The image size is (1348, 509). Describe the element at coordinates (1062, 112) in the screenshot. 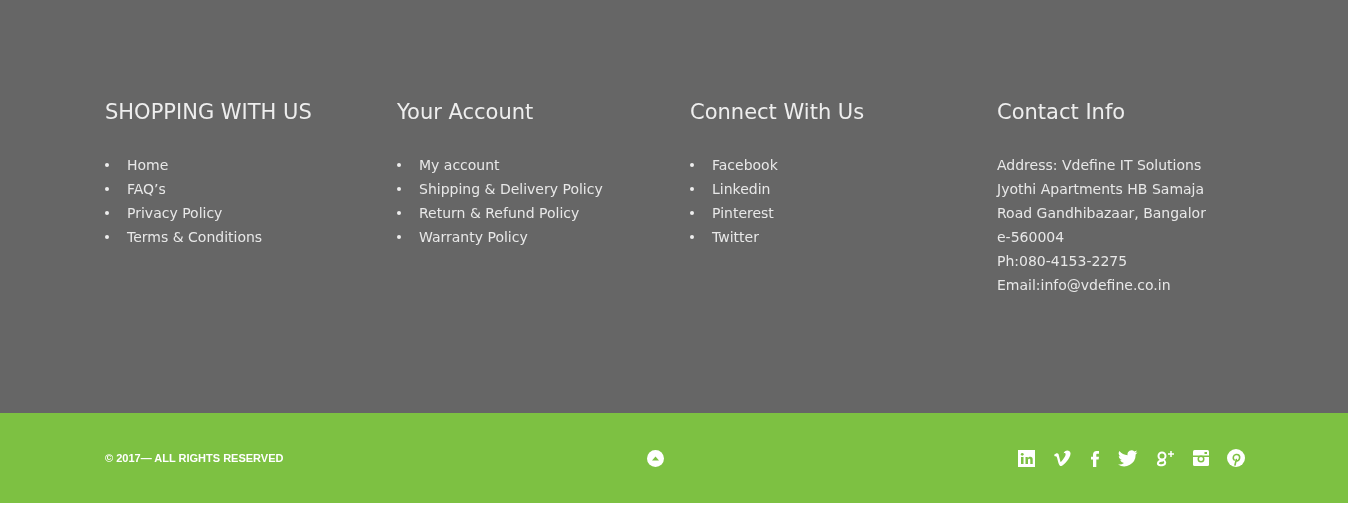

I see `column-heading: Contact Info` at that location.